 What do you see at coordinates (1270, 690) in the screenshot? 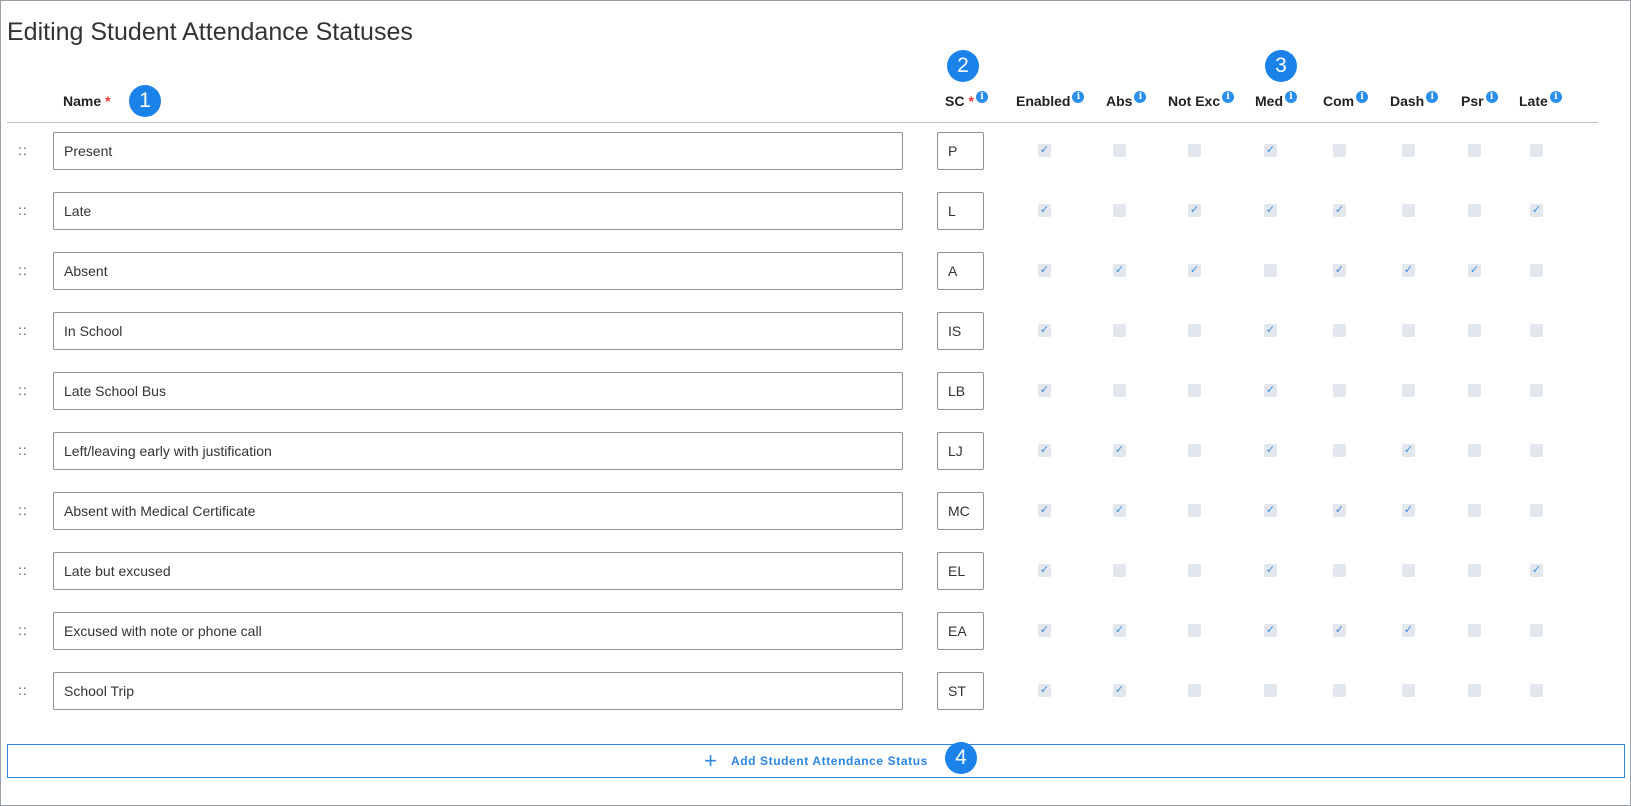
I see `checkbox-med` at bounding box center [1270, 690].